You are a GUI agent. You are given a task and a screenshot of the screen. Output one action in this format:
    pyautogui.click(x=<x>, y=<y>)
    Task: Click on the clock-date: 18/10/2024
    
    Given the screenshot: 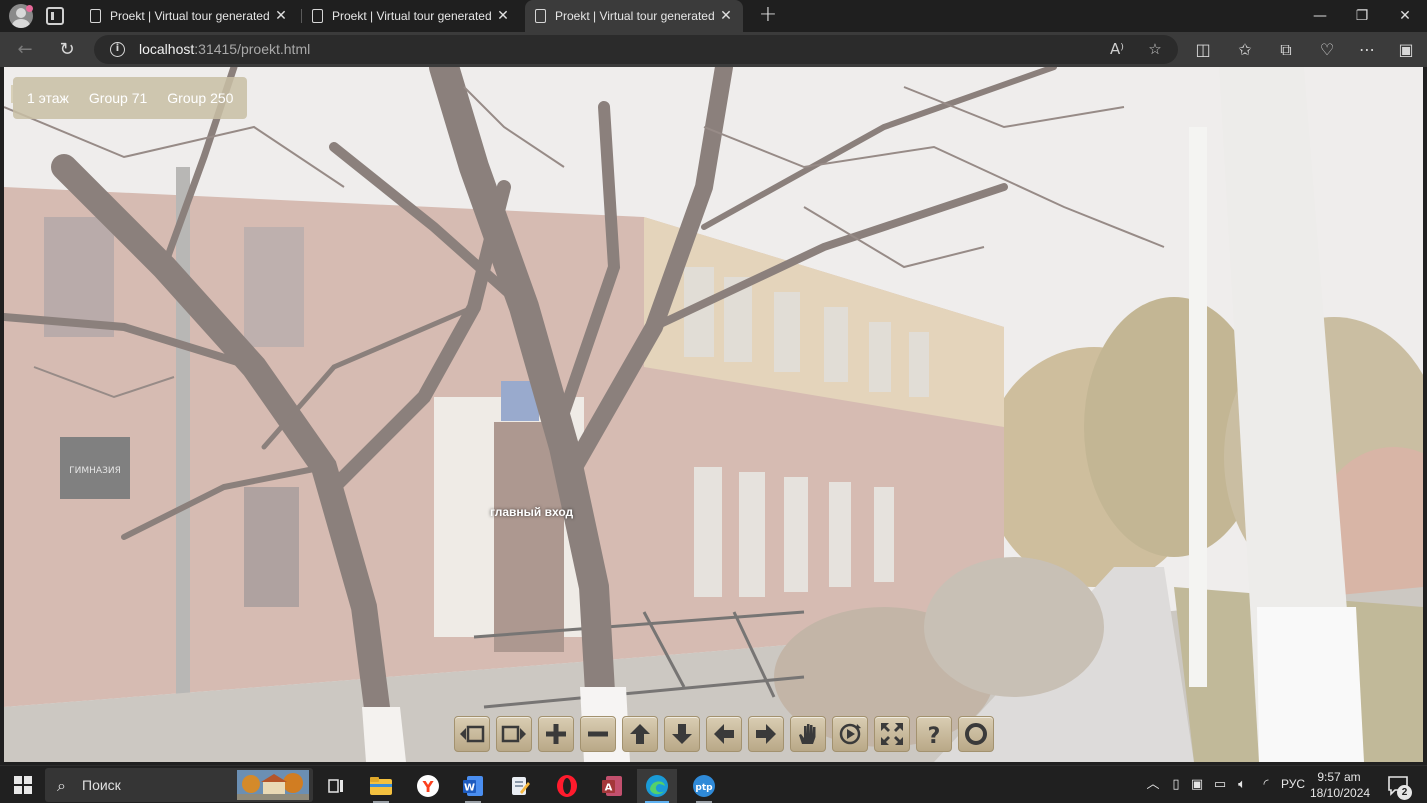 What is the action you would take?
    pyautogui.click(x=1340, y=793)
    